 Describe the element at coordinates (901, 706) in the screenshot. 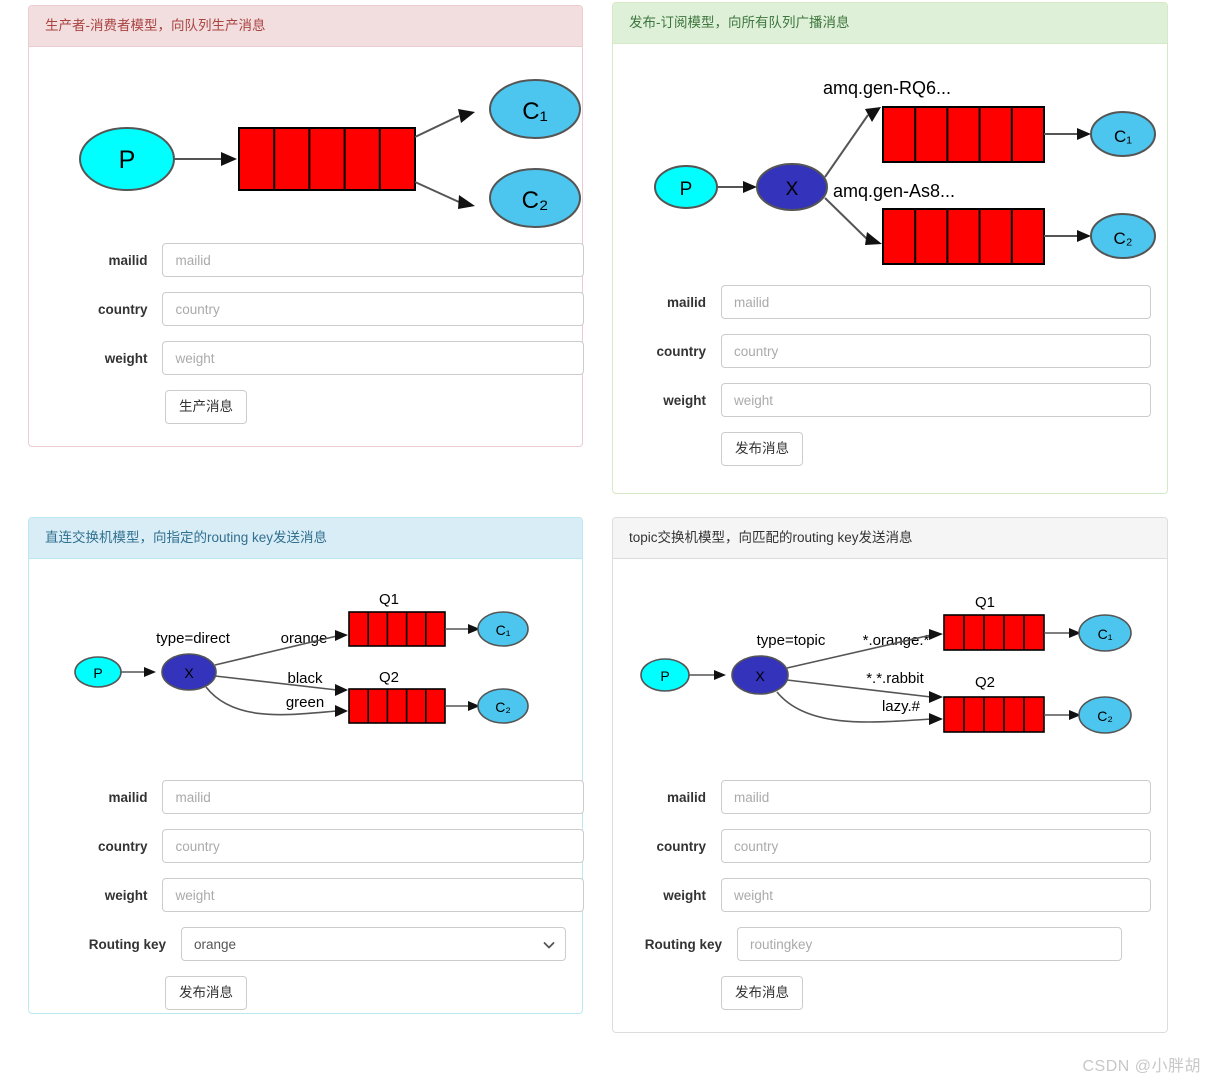

I see `binding-key-lazy: lazy.#` at that location.